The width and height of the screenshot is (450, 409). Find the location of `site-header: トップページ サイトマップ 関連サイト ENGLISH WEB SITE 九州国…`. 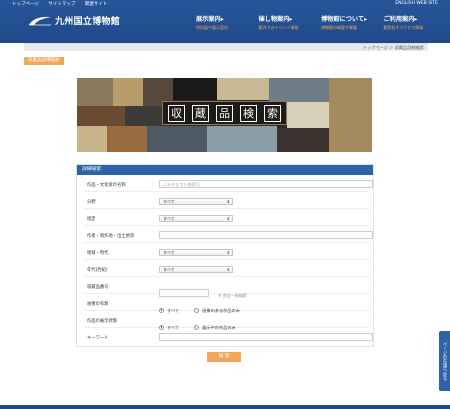

site-header: トップページ サイトマップ 関連サイト ENGLISH WEB SITE 九州国… is located at coordinates (225, 21).